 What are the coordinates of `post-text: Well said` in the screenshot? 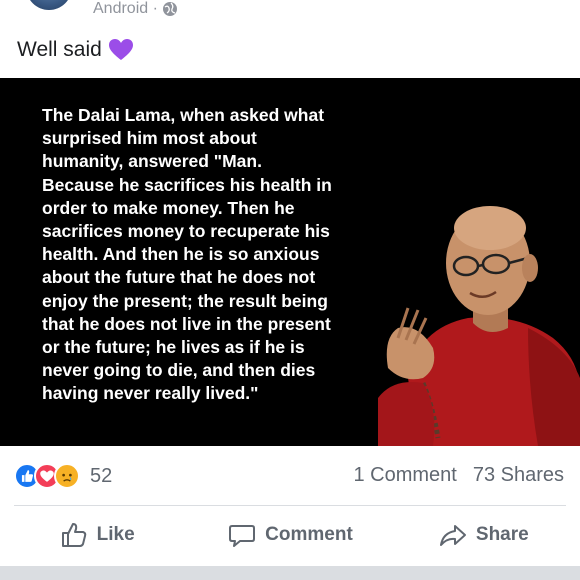 It's located at (75, 50).